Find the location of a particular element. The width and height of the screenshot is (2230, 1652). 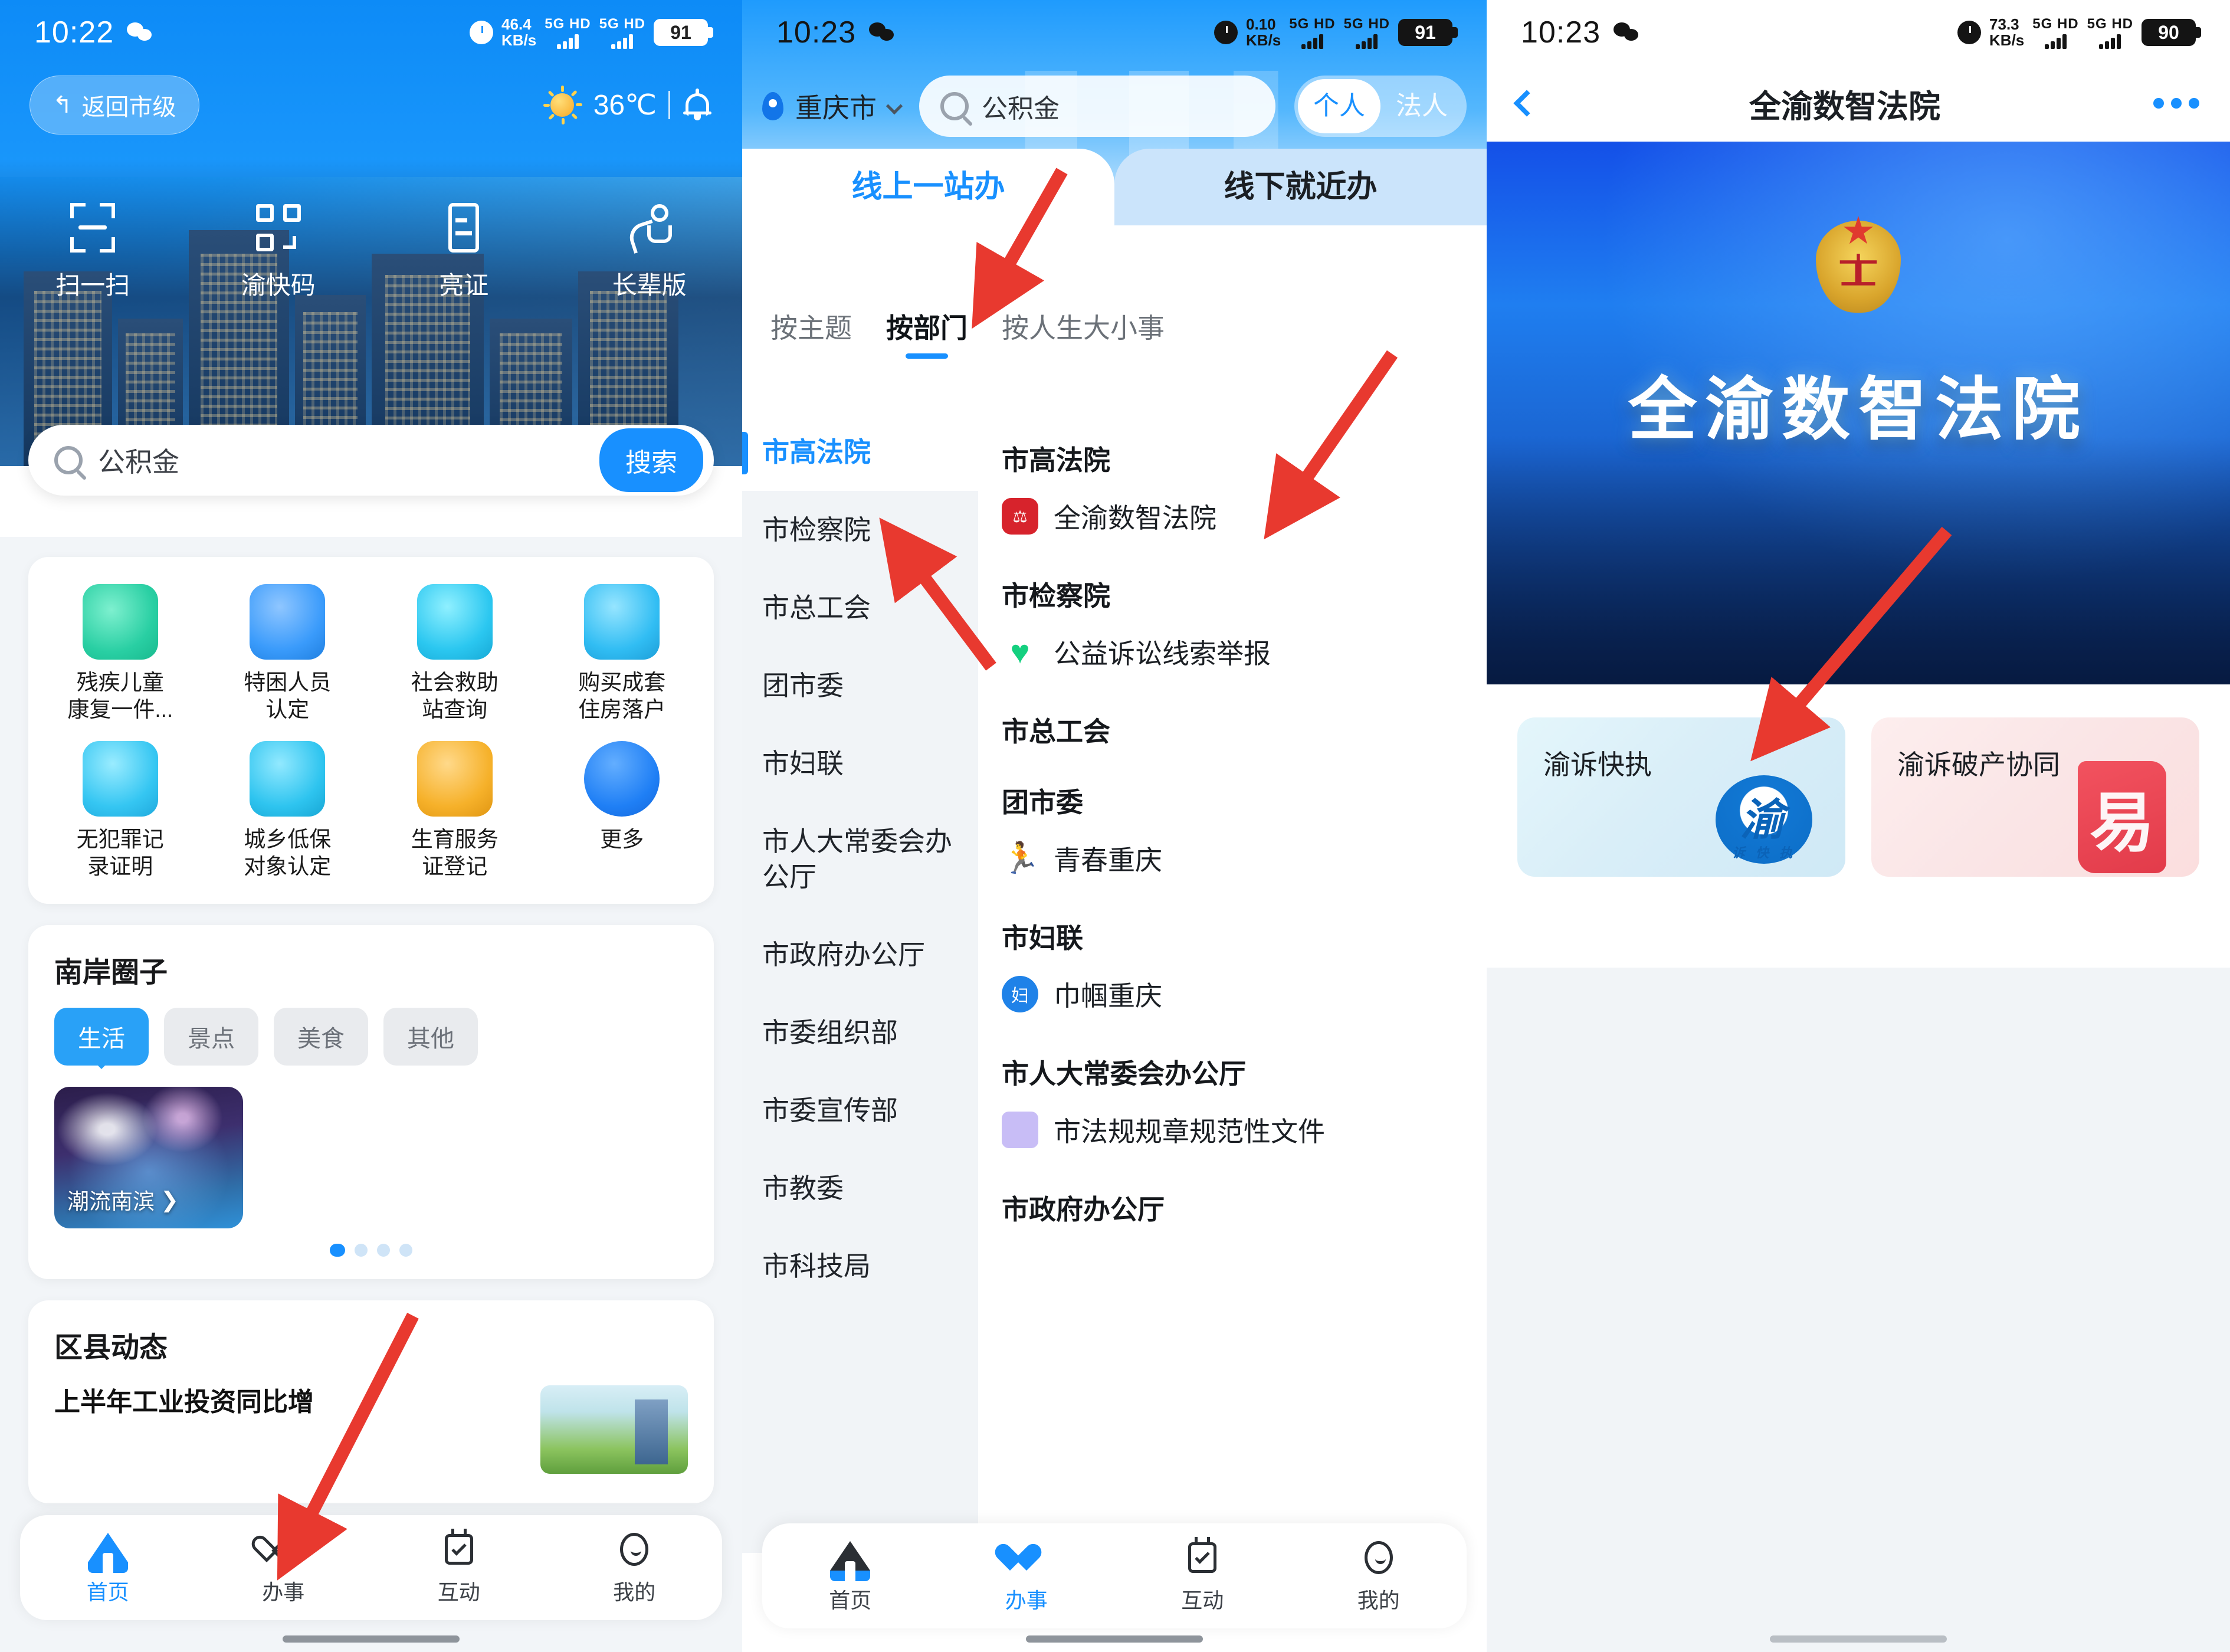

service-row: 🏃 青春重庆 is located at coordinates (1233, 858).